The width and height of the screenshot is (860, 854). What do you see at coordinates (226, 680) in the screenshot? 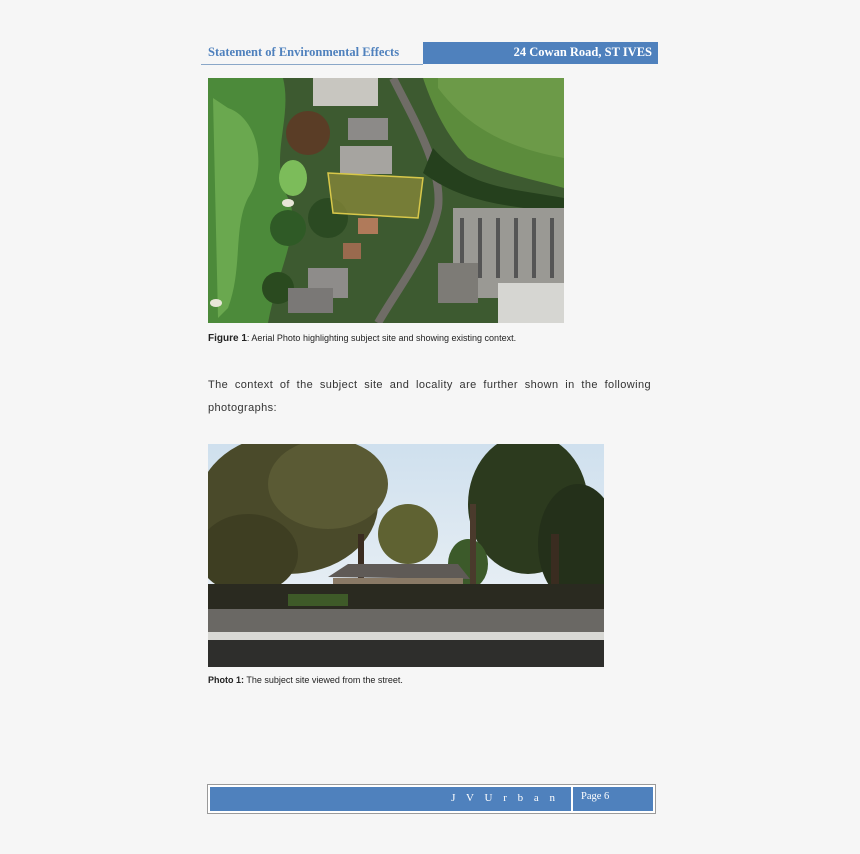
I see `photo-1-label: Photo 1:` at bounding box center [226, 680].